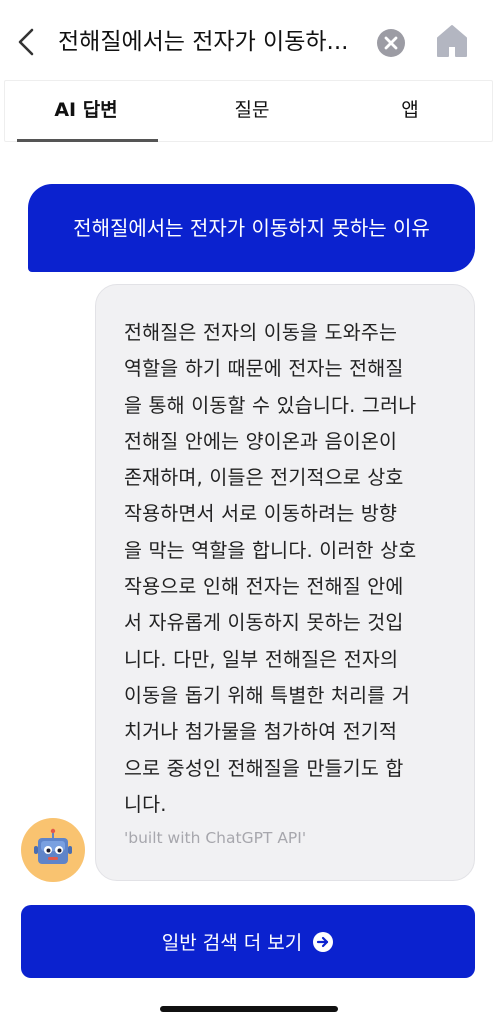  I want to click on more-general-search-button: 일반 검색 더 보기, so click(248, 941).